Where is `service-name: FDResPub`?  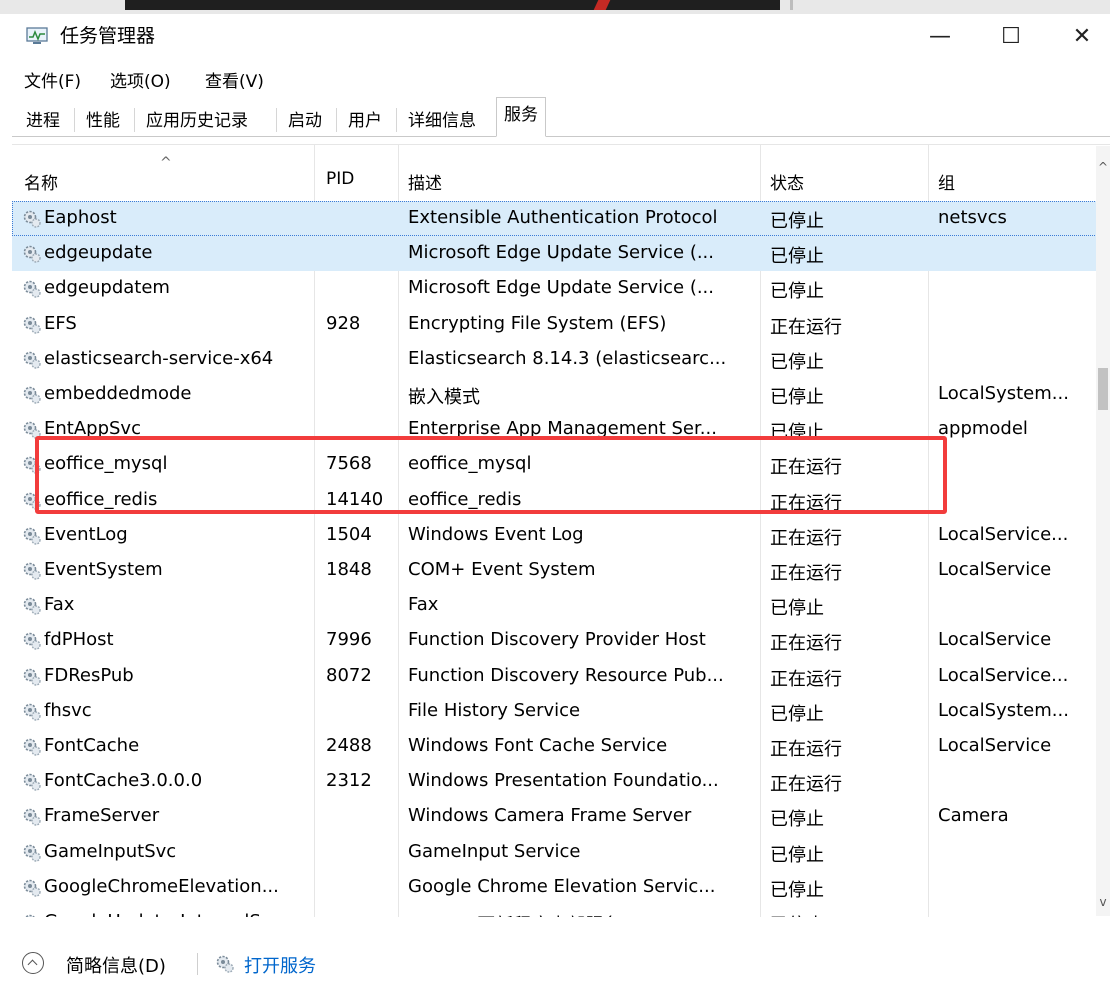 service-name: FDResPub is located at coordinates (89, 675).